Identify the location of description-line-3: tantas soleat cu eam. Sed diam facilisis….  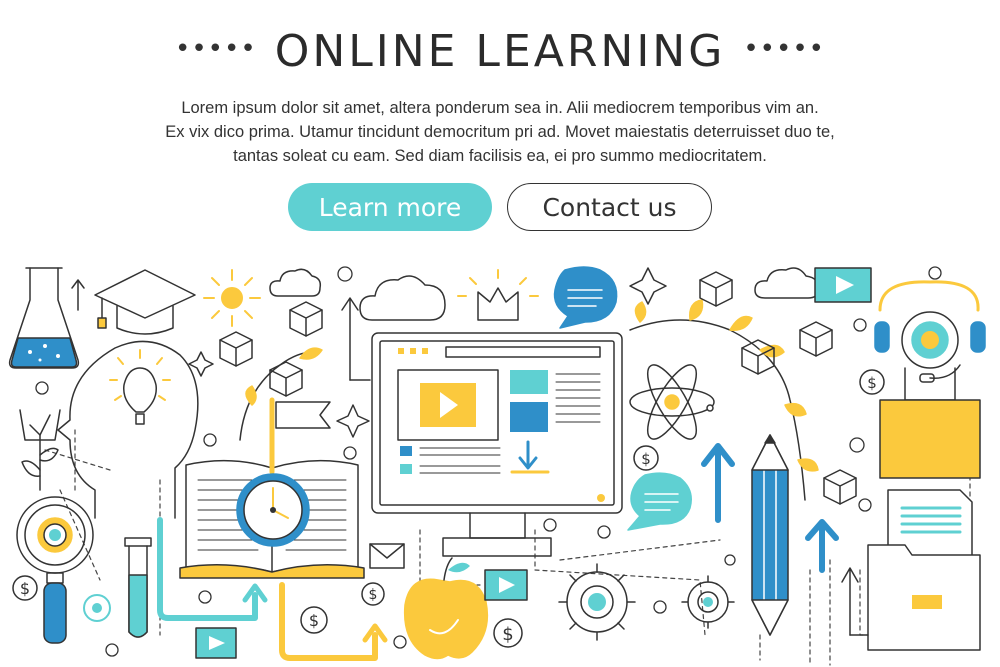
(500, 156).